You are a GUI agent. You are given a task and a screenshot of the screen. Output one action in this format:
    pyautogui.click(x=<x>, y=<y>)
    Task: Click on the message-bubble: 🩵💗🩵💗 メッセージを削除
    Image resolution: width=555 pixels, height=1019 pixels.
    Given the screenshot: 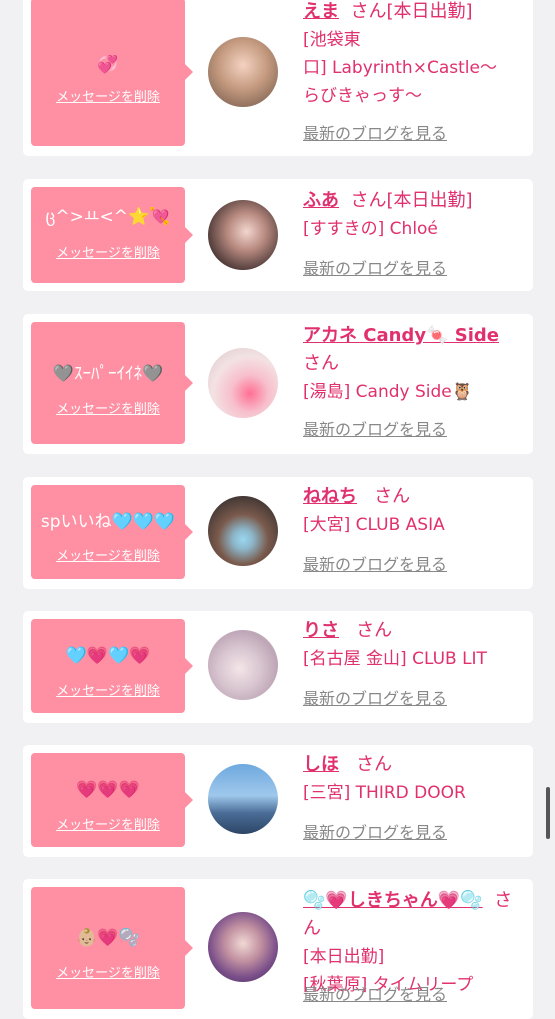 What is the action you would take?
    pyautogui.click(x=112, y=666)
    